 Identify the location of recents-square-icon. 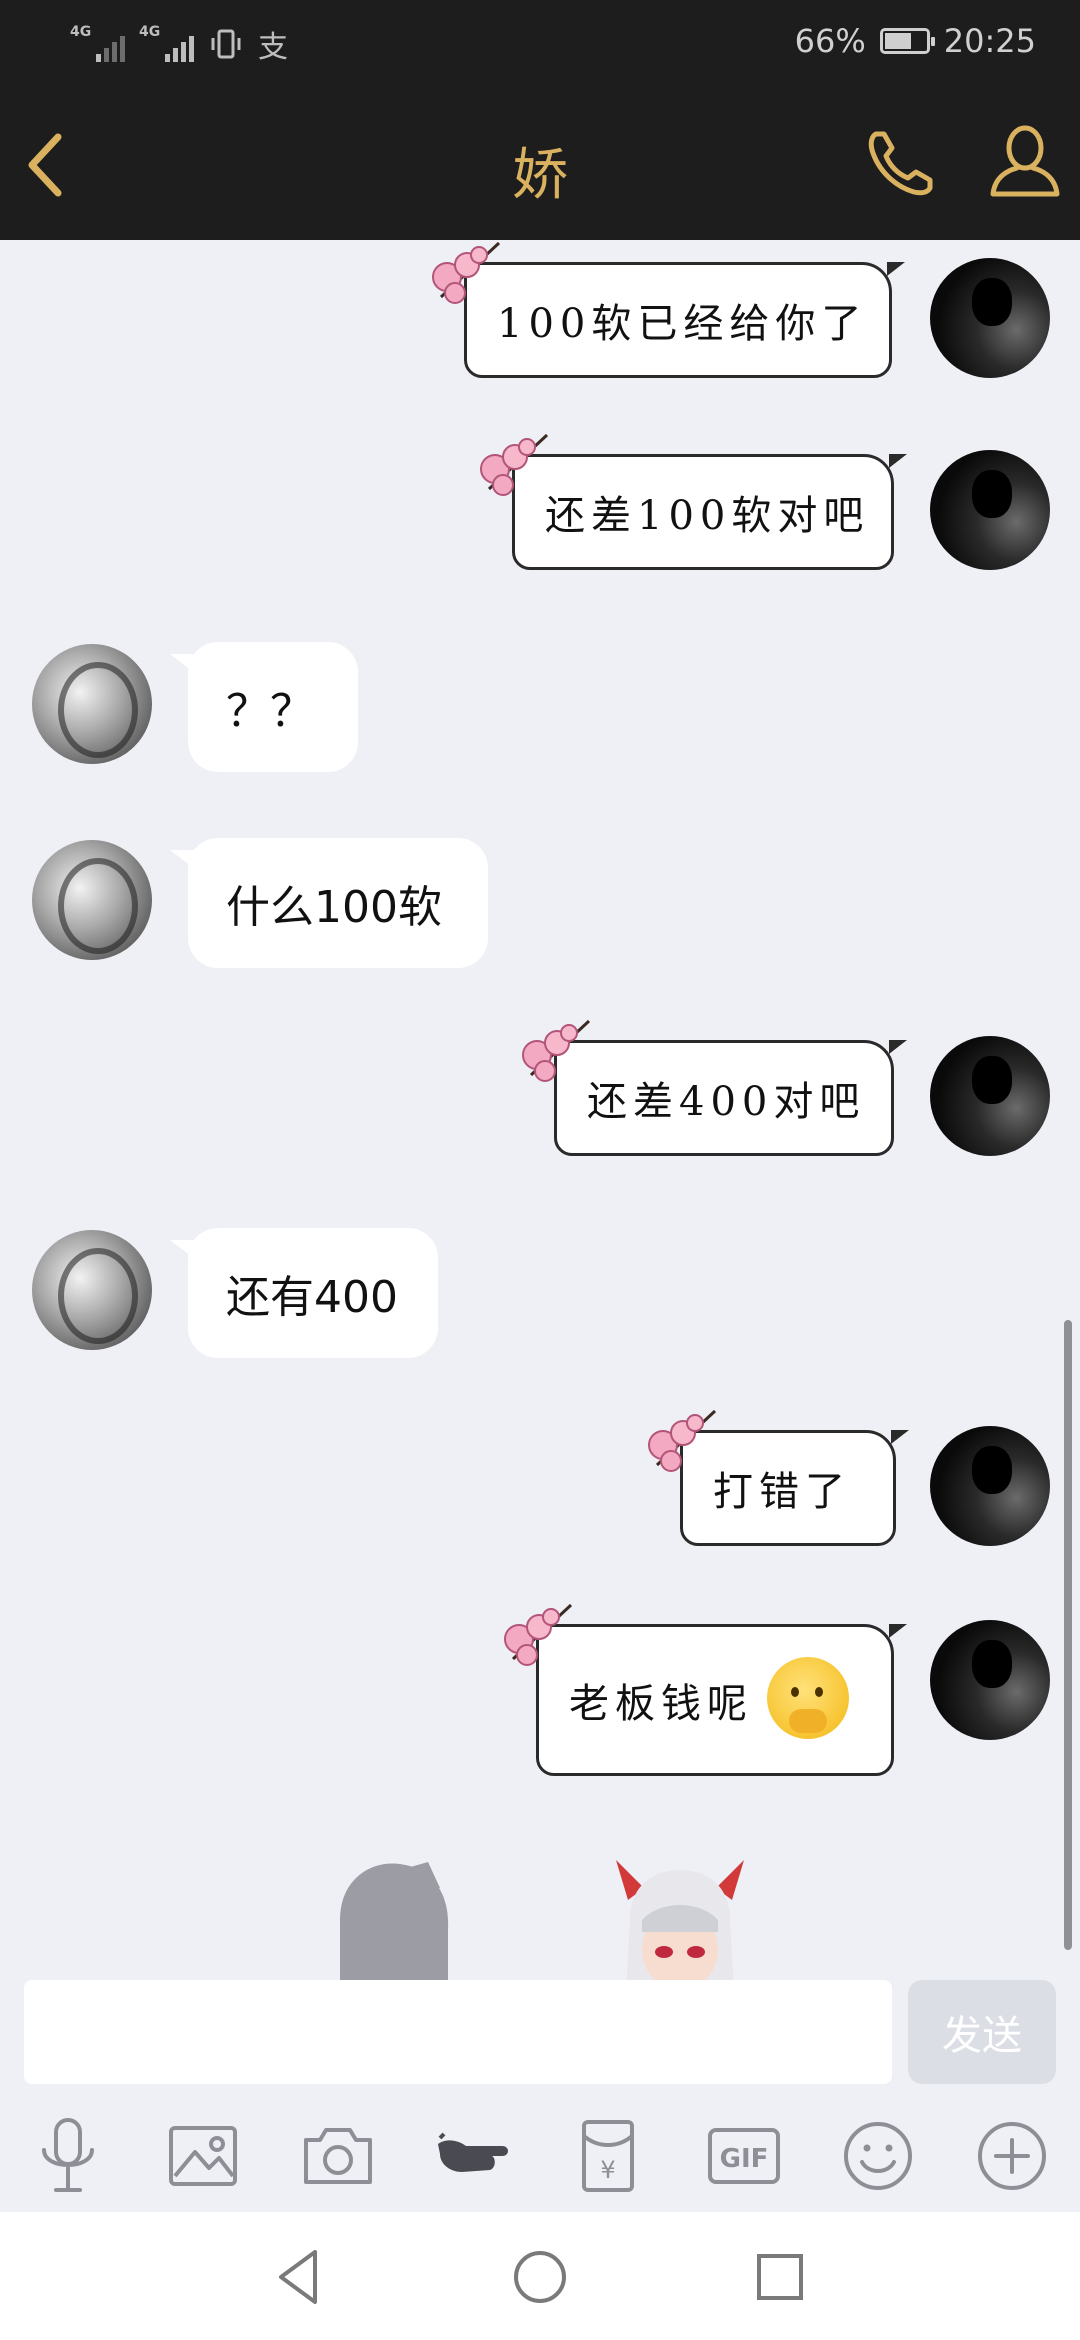
(780, 2277).